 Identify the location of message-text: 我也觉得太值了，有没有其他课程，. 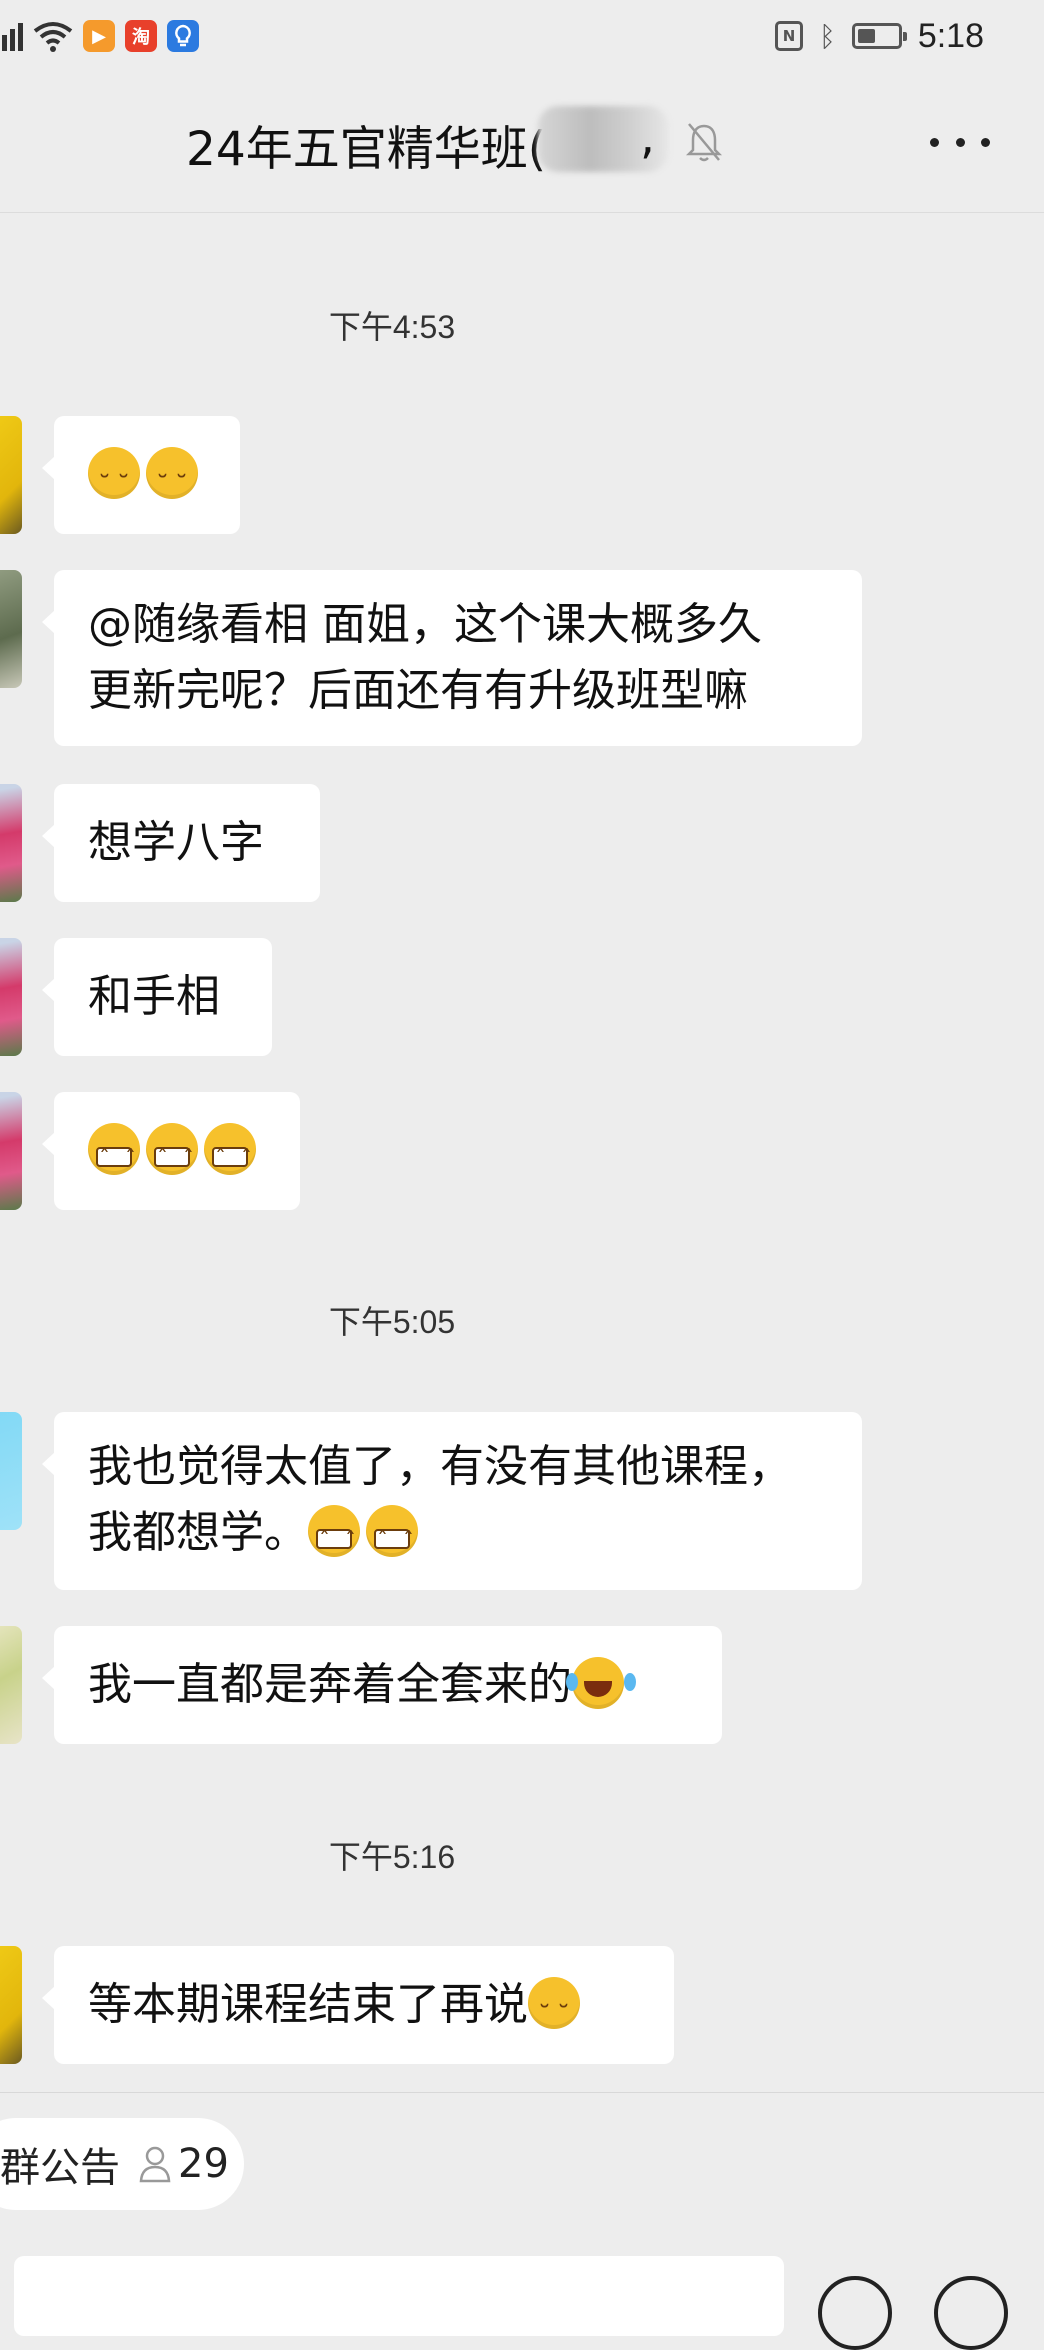
(440, 1466).